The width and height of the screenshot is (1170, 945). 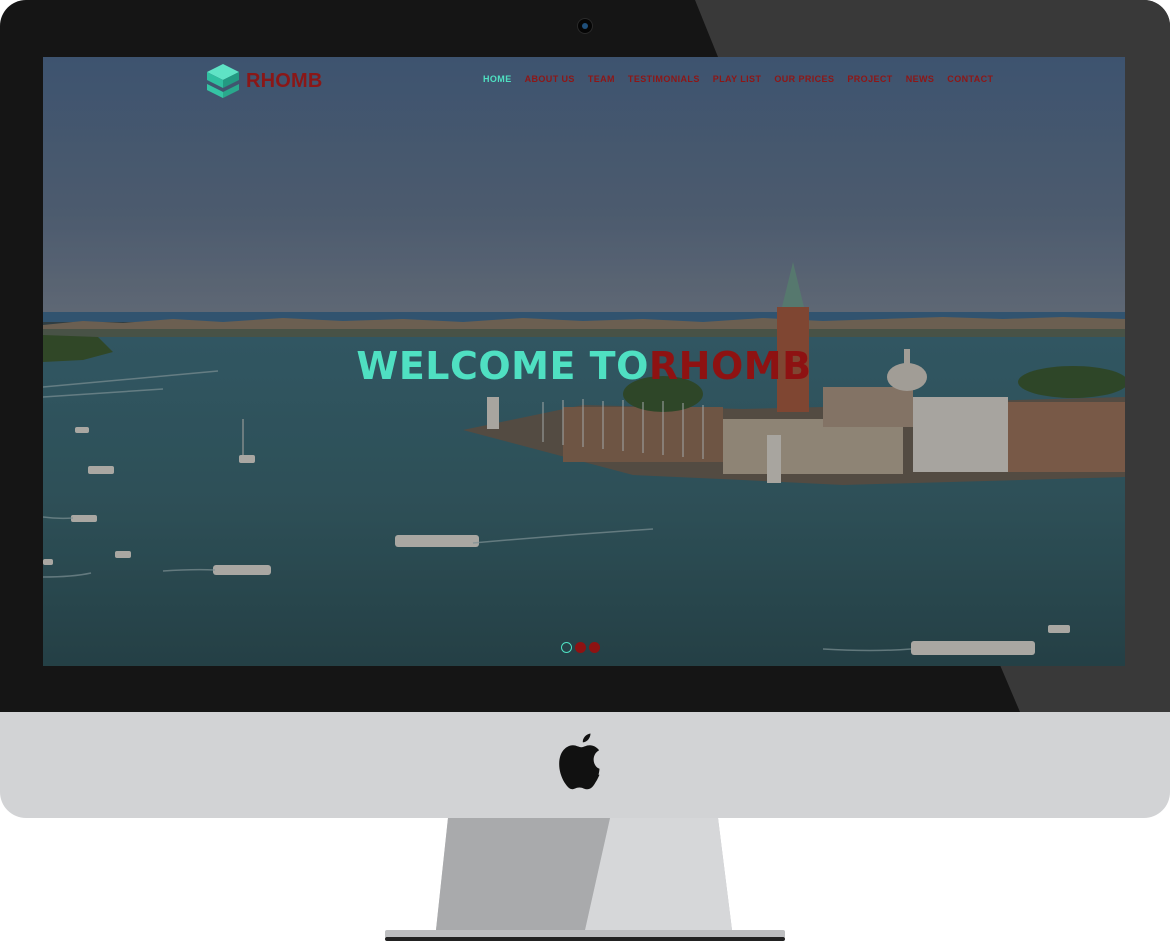 What do you see at coordinates (579, 761) in the screenshot?
I see `apple-logo-icon` at bounding box center [579, 761].